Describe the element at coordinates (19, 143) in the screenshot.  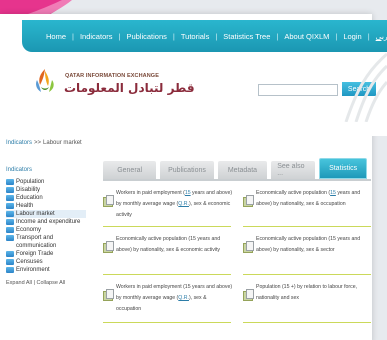
I see `breadcrumb-parent: Indicators` at that location.